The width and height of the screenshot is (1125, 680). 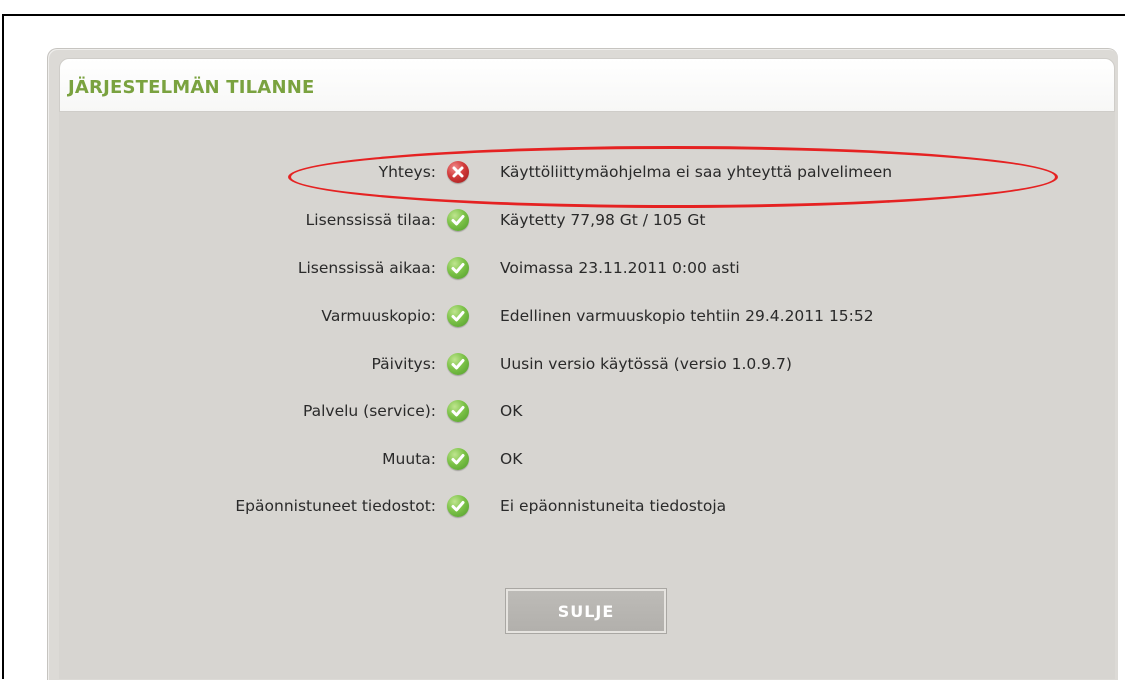 What do you see at coordinates (562, 412) in the screenshot?
I see `status-row-service: Palvelu (service): OK` at bounding box center [562, 412].